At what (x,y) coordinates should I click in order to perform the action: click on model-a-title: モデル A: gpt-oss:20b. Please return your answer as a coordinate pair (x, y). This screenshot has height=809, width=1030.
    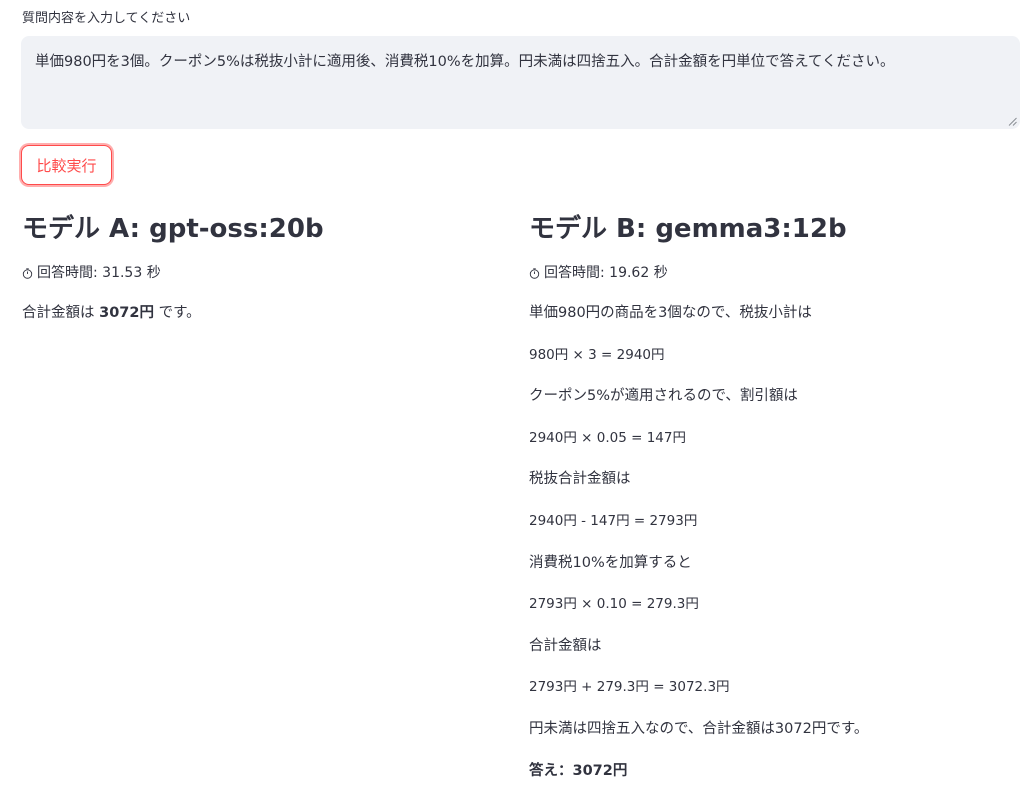
    Looking at the image, I should click on (173, 229).